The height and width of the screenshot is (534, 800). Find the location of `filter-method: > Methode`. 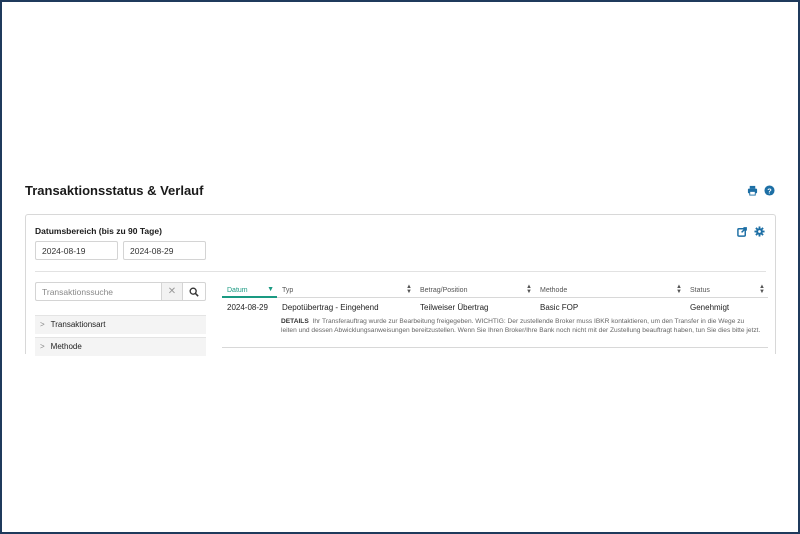

filter-method: > Methode is located at coordinates (120, 346).